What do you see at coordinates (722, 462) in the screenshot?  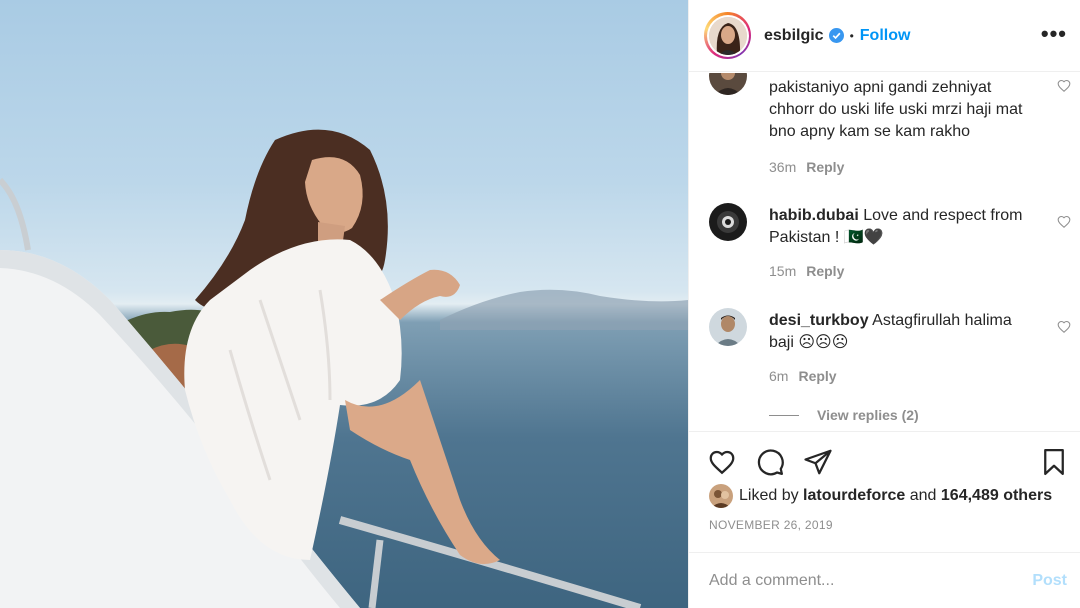 I see `heart-icon` at bounding box center [722, 462].